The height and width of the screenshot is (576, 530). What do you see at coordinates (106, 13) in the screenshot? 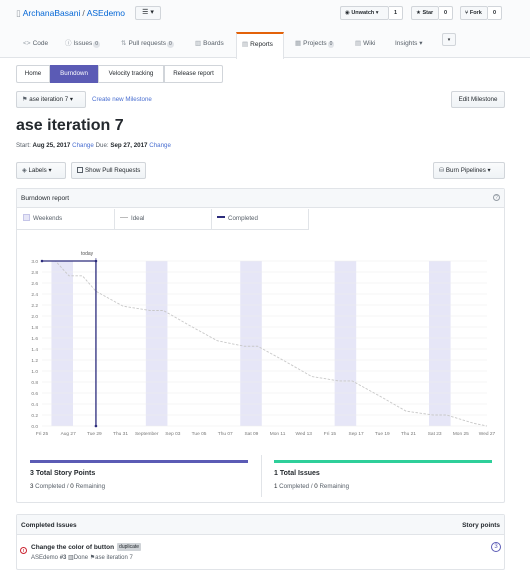
I see `repo-name-link: ASEdemo` at bounding box center [106, 13].